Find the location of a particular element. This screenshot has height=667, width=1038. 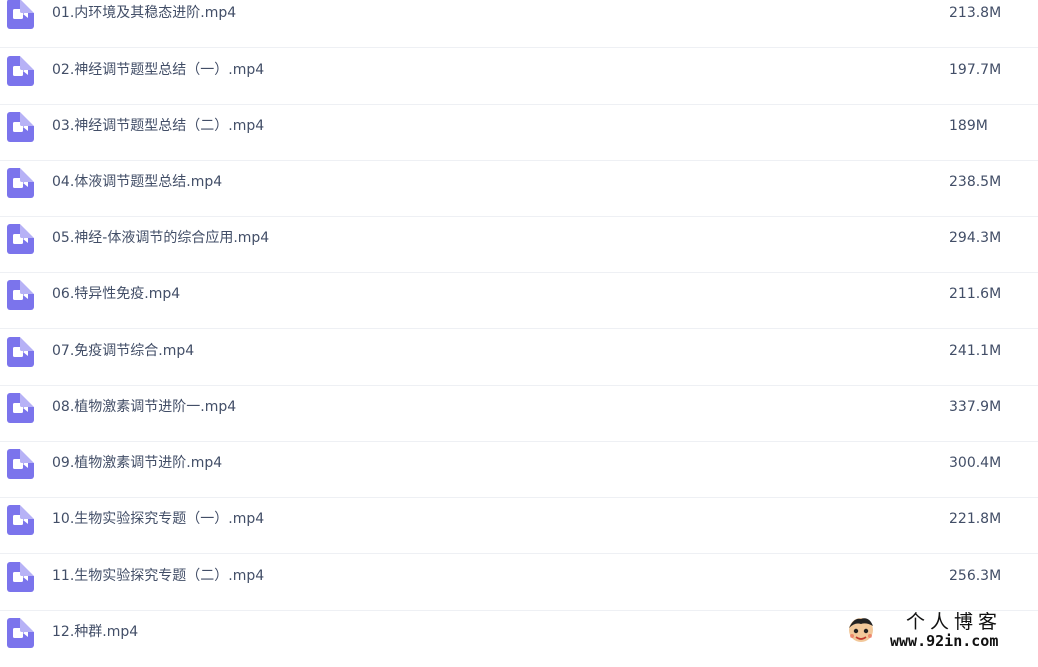

file-size: 213.8M is located at coordinates (975, 13).